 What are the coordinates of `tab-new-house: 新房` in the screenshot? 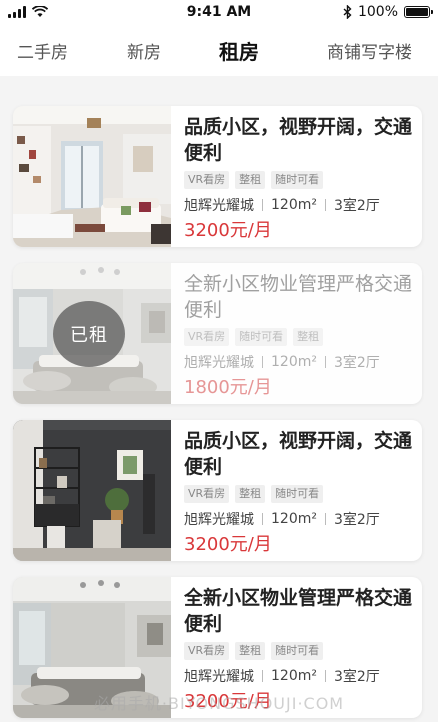 It's located at (144, 50).